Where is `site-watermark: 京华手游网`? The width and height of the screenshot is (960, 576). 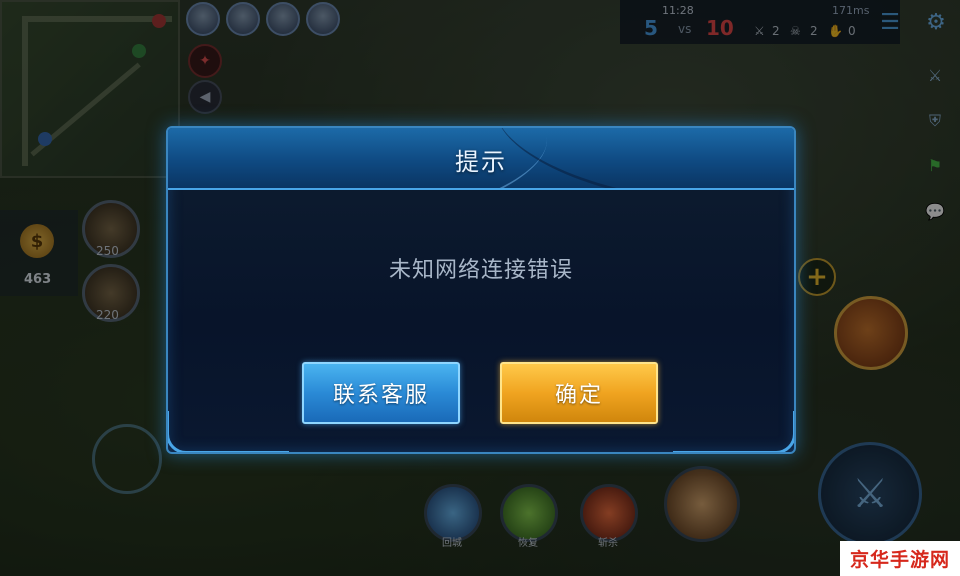
site-watermark: 京华手游网 is located at coordinates (900, 558).